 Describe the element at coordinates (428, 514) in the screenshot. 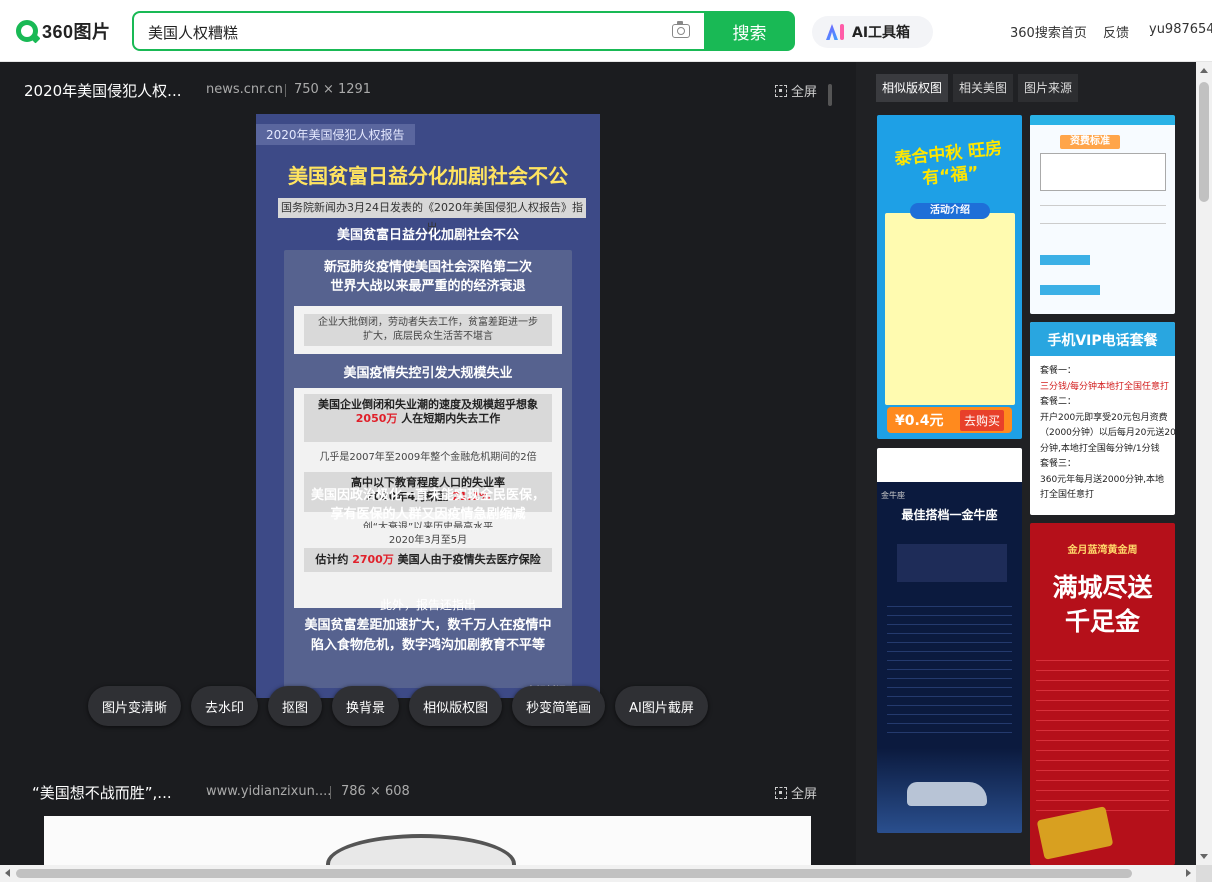

I see `section-title: 享有医保的人群又因疫情急剧缩减` at that location.